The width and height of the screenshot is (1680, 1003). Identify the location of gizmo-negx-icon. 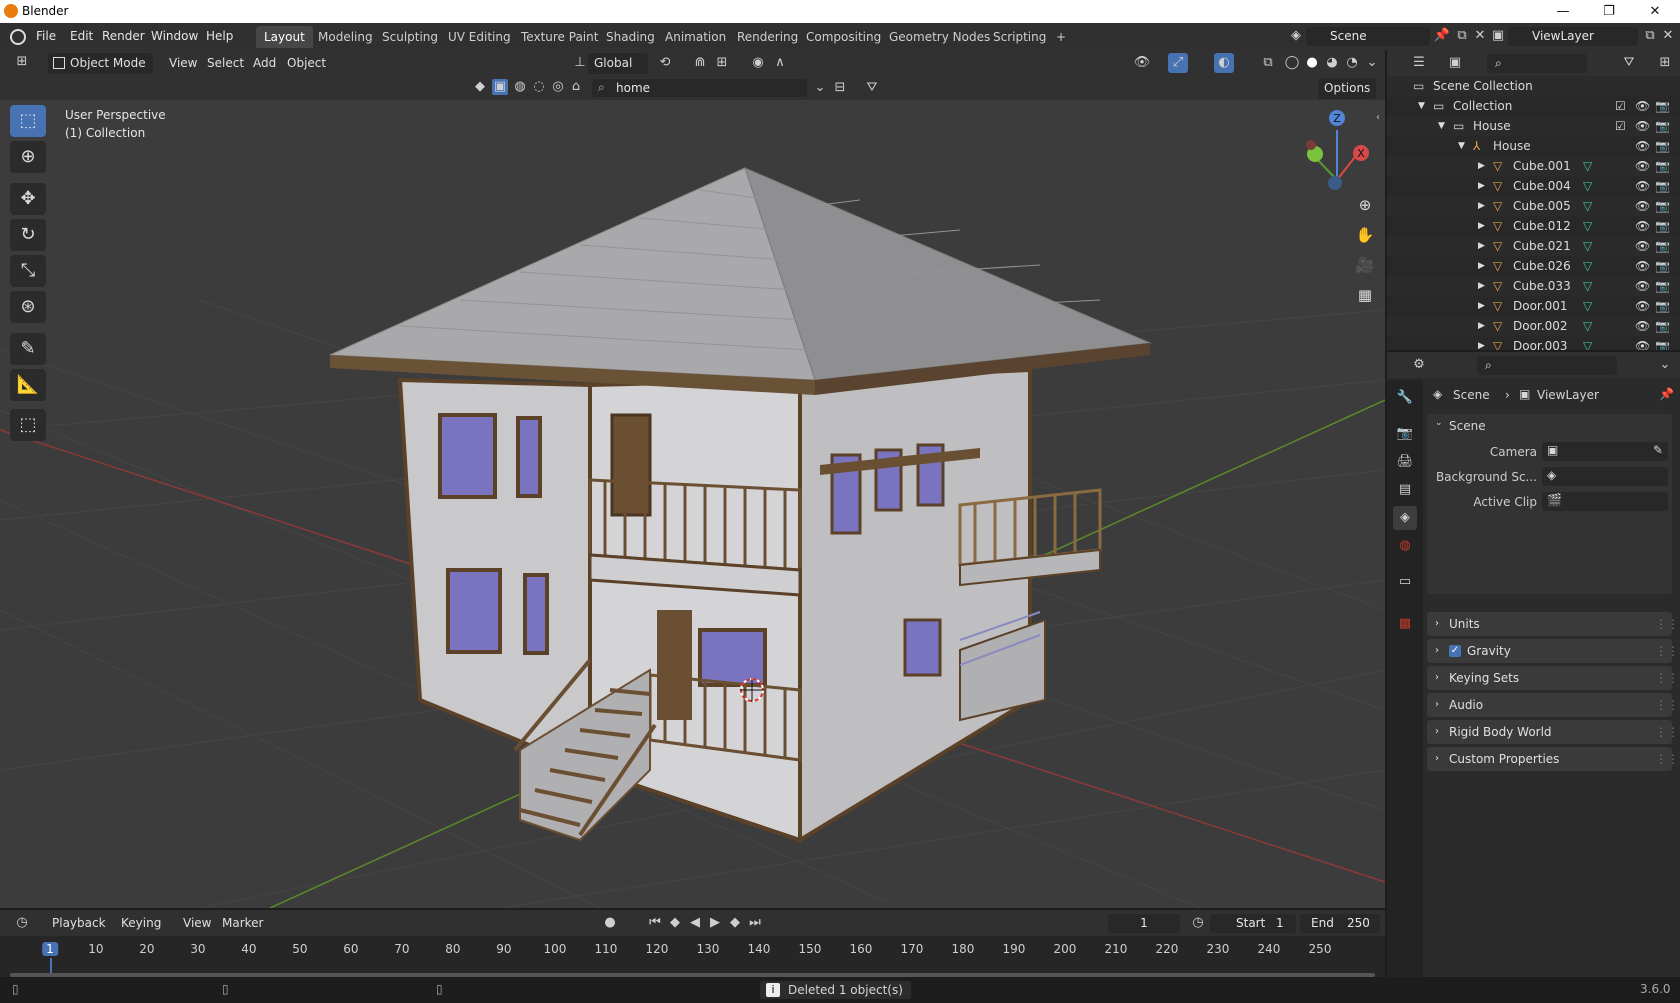
(1311, 145).